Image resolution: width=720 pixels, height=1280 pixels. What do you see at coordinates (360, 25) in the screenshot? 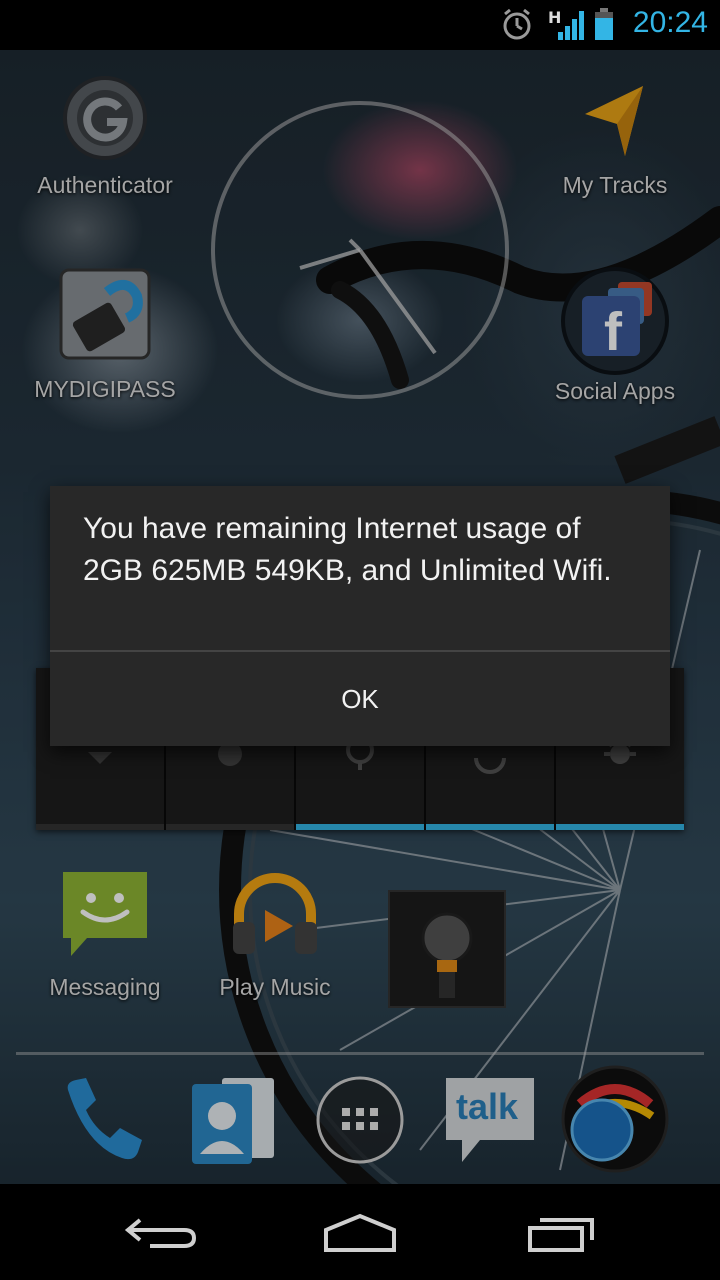
I see `status-bar: H 20:24` at bounding box center [360, 25].